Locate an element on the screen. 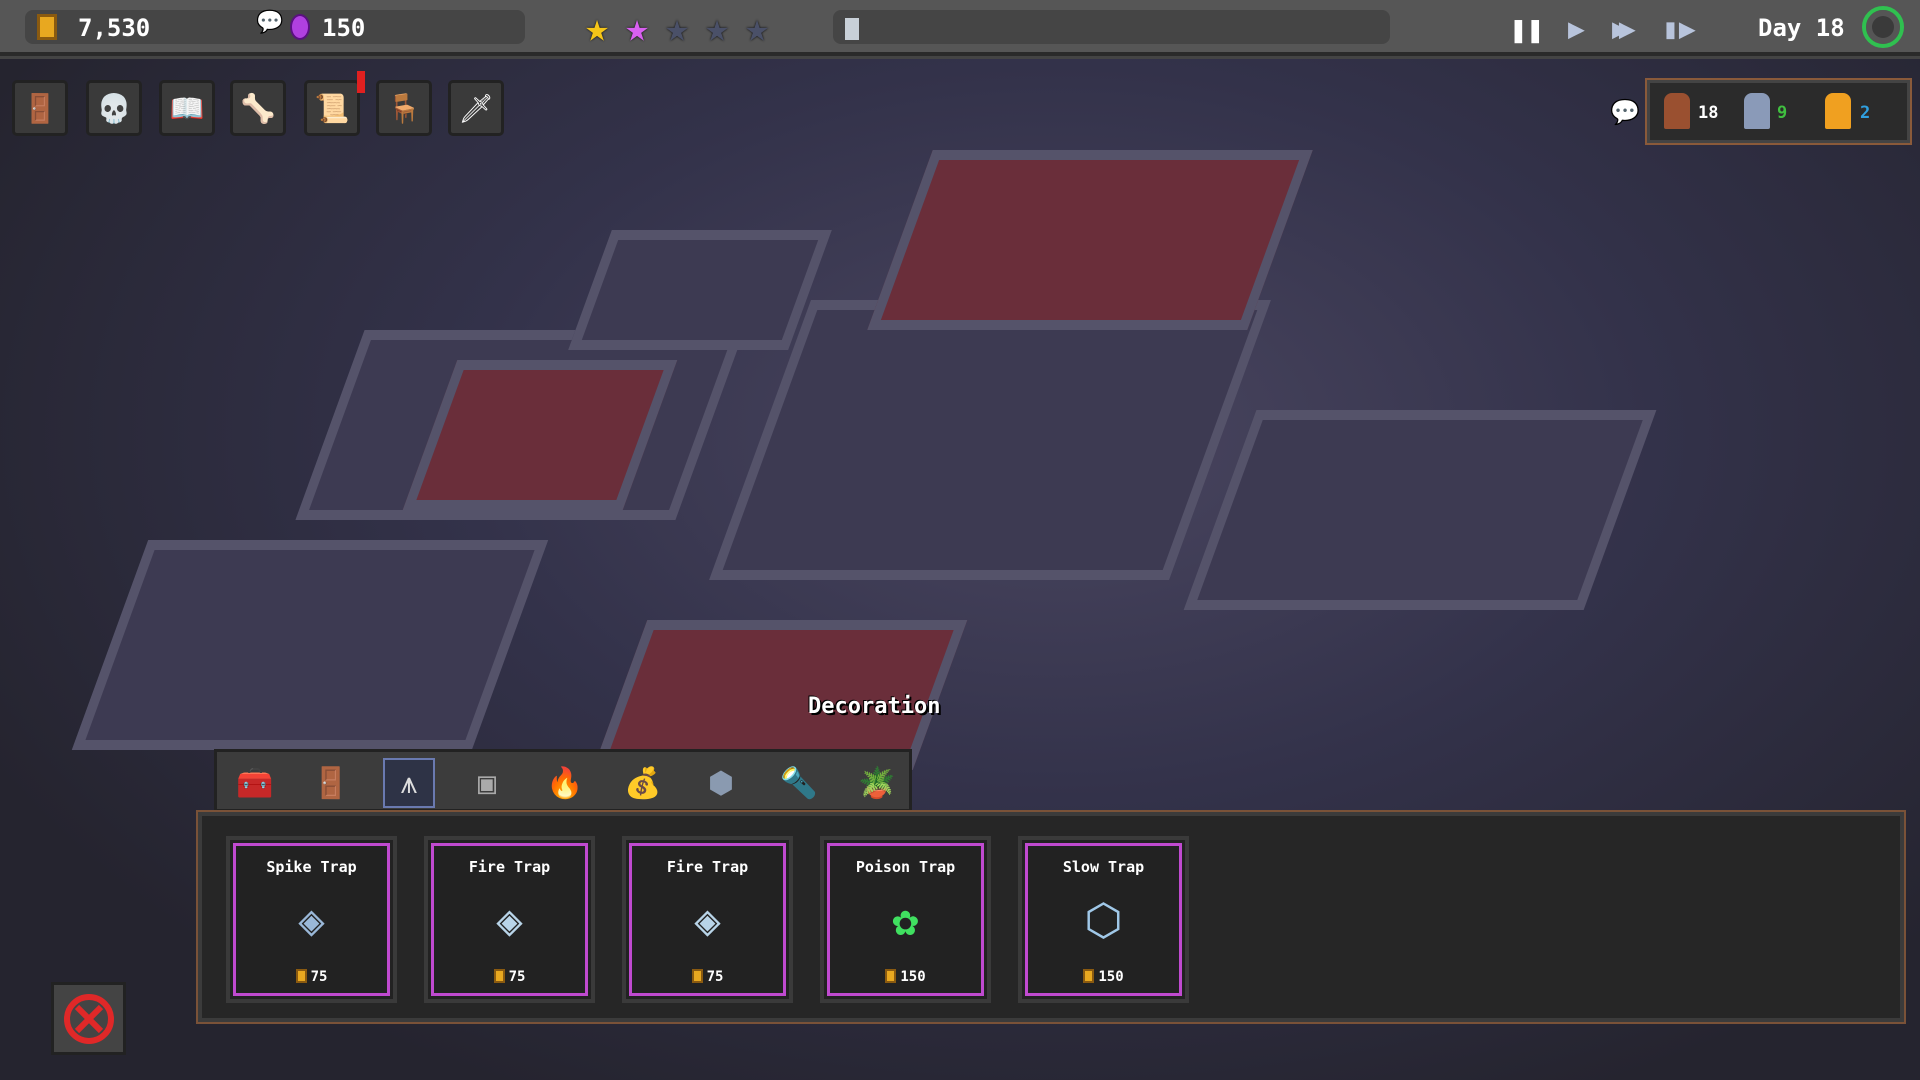 The height and width of the screenshot is (1080, 1920). spellbook-icon: 📖 is located at coordinates (187, 108).